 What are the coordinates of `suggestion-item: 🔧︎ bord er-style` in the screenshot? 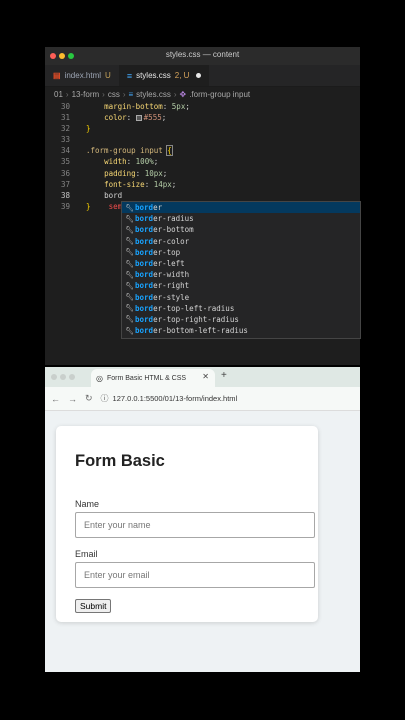 It's located at (241, 297).